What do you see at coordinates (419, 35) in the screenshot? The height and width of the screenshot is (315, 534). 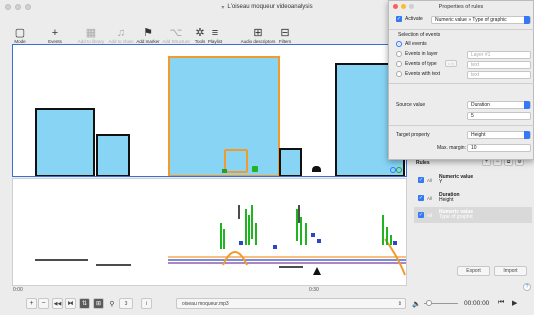 I see `selection-header: Selection of events` at bounding box center [419, 35].